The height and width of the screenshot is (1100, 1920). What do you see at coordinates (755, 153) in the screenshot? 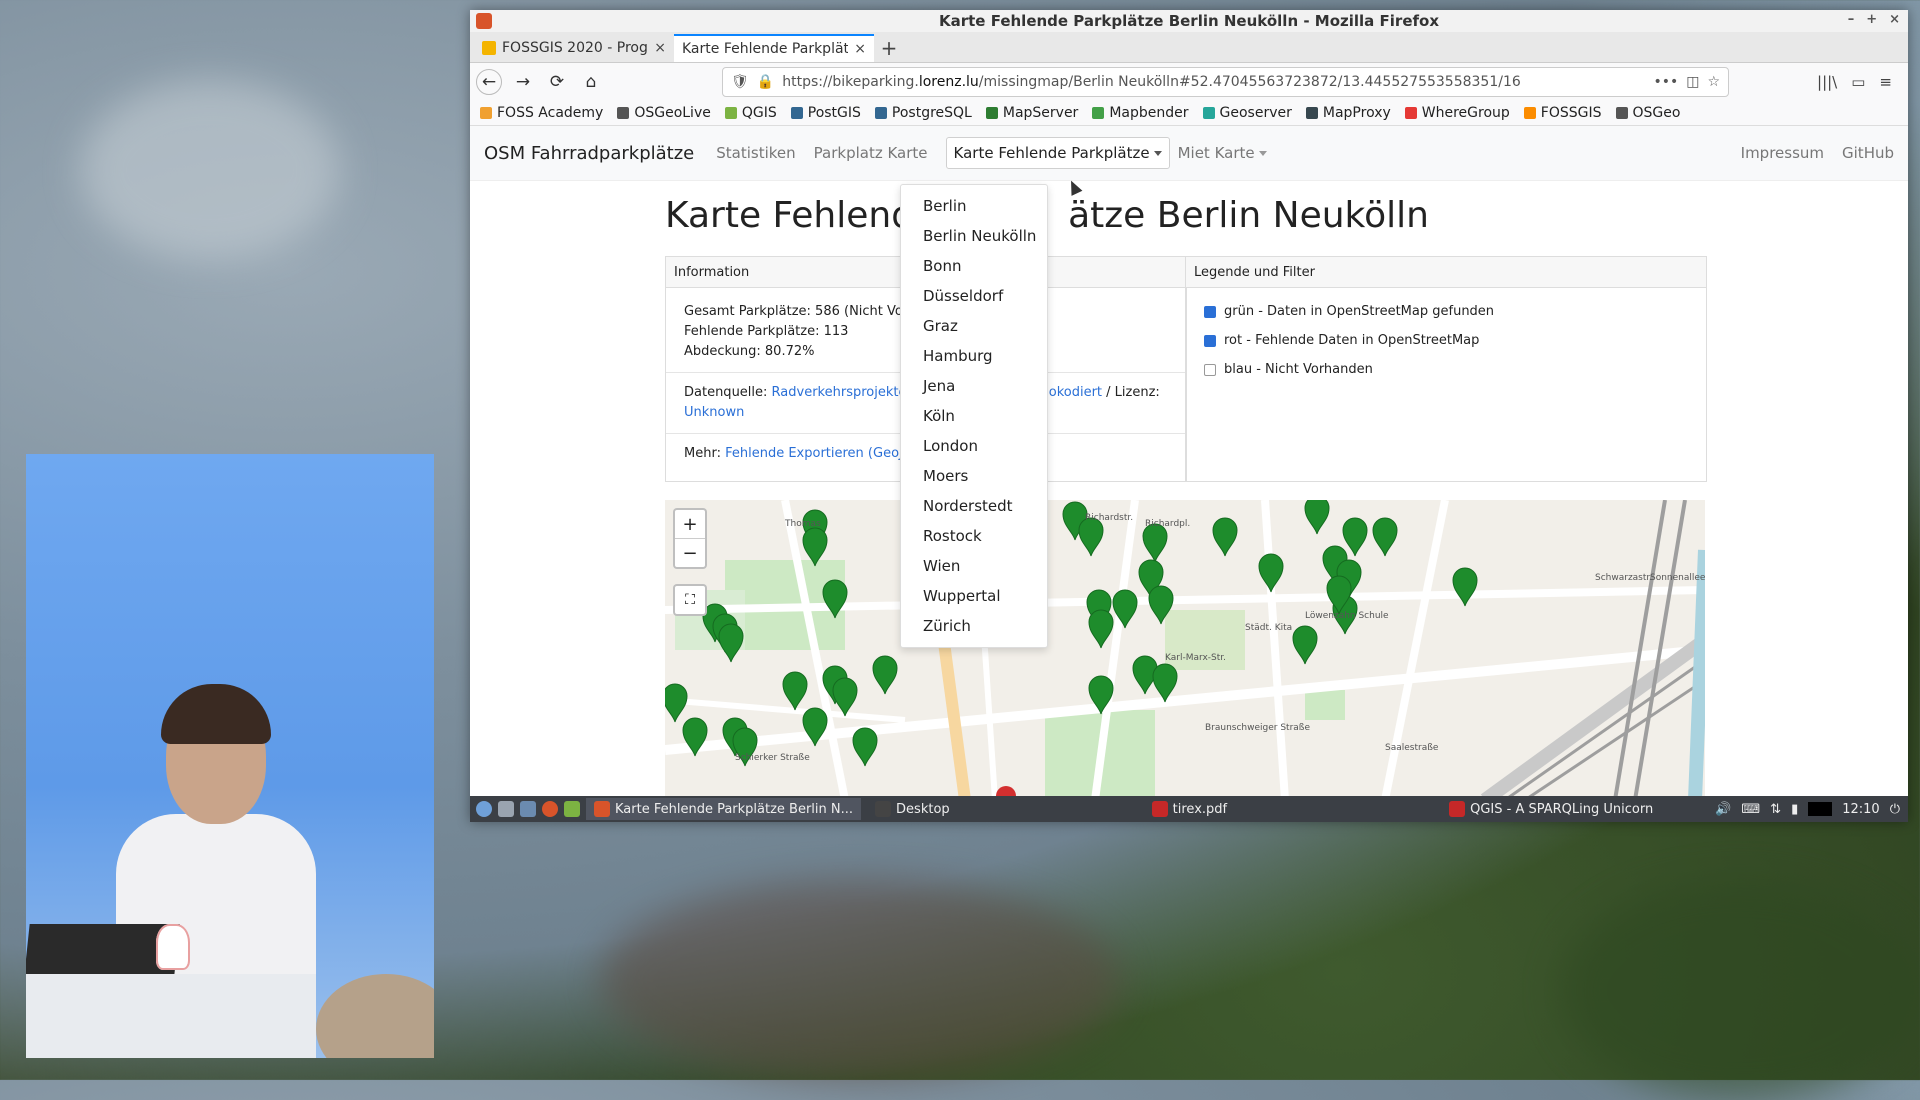
I see `nav-statistiken: Statistiken` at bounding box center [755, 153].